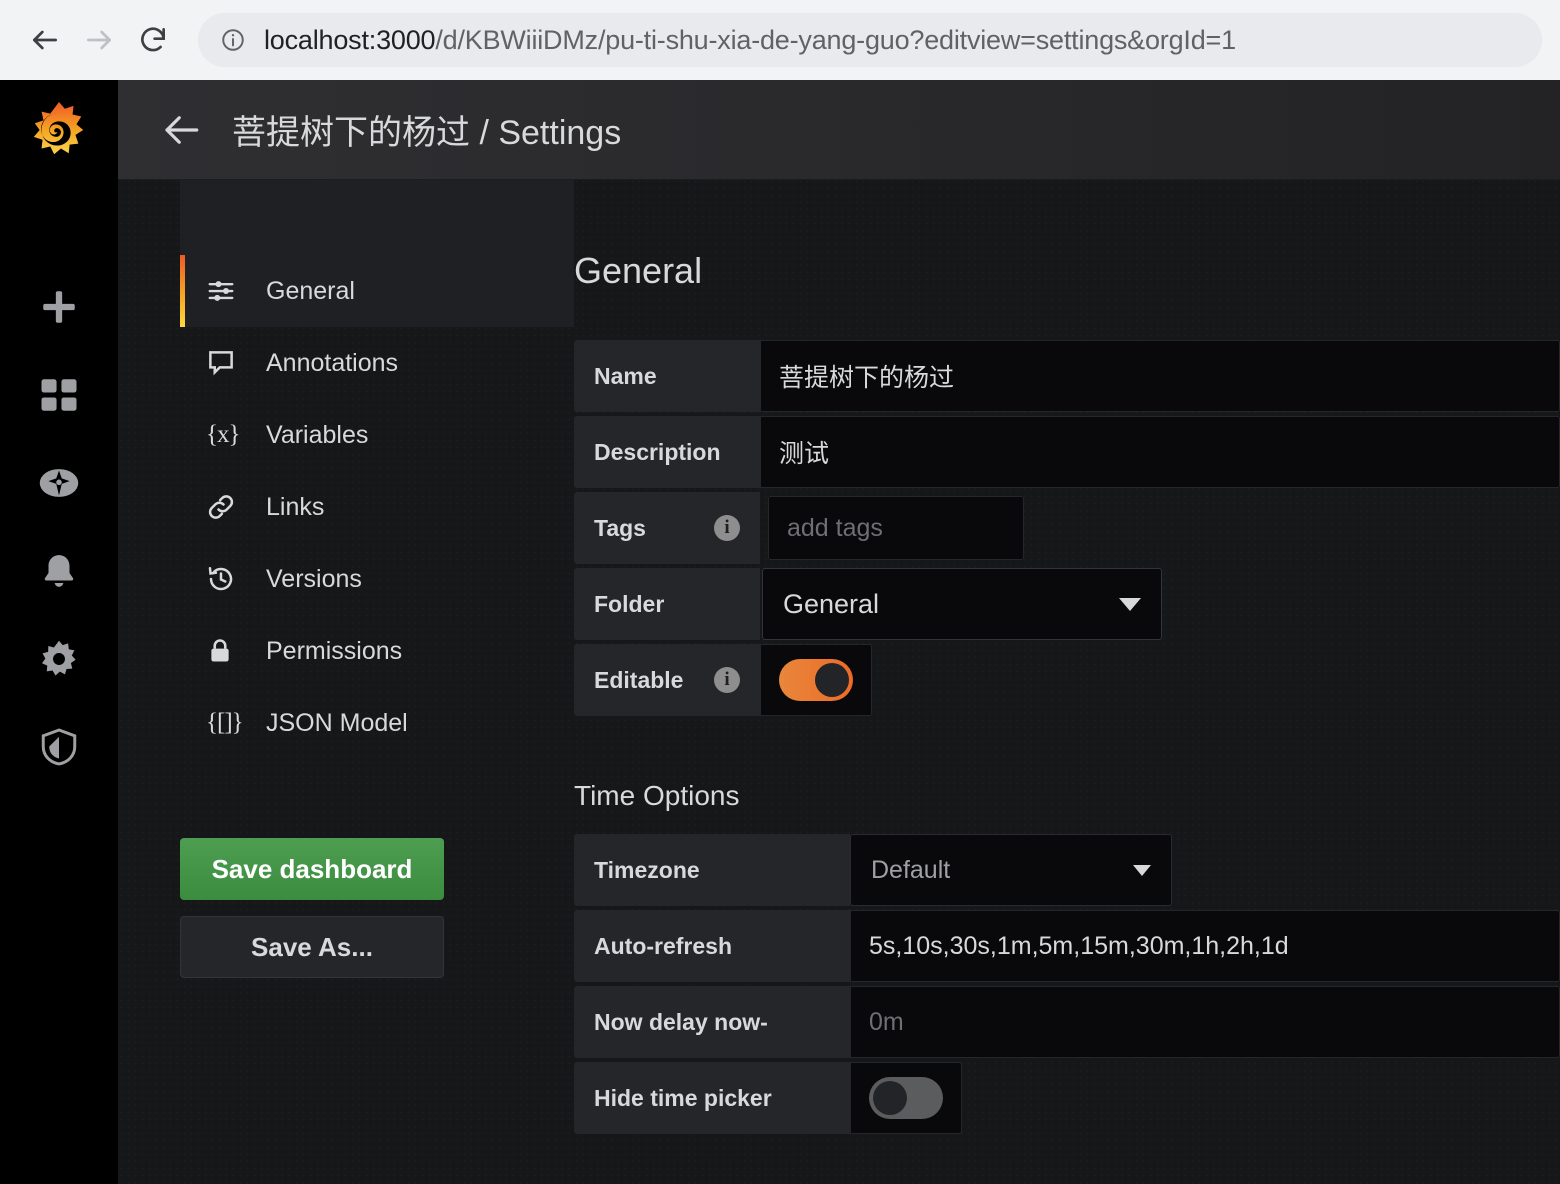 The image size is (1560, 1184). I want to click on name-input: 菩提树下的杨过, so click(1160, 376).